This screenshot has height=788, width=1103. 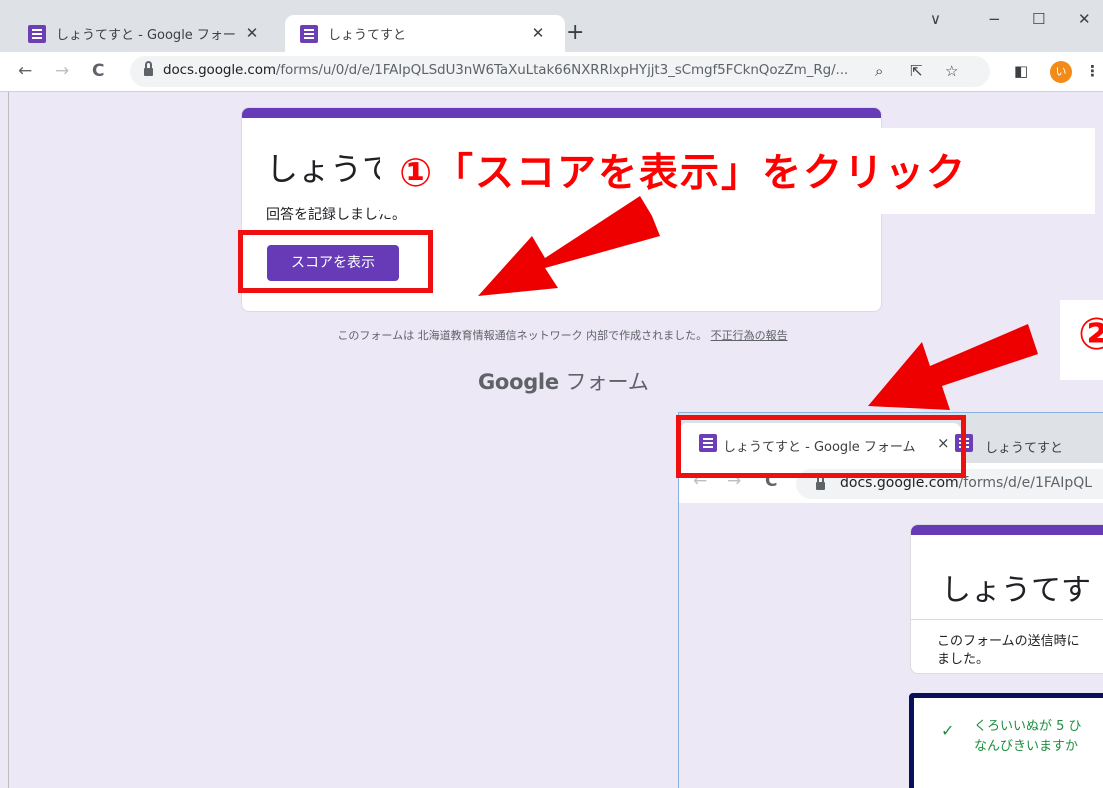 I want to click on annotation-step1-text: ①「スコアを表示」をクリック, so click(x=683, y=173).